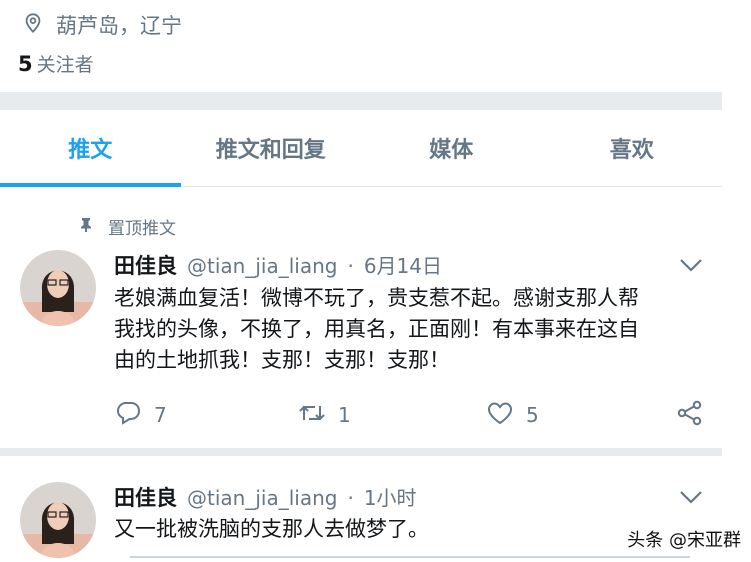 Image resolution: width=751 pixels, height=562 pixels. What do you see at coordinates (33, 25) in the screenshot?
I see `location-pin-icon` at bounding box center [33, 25].